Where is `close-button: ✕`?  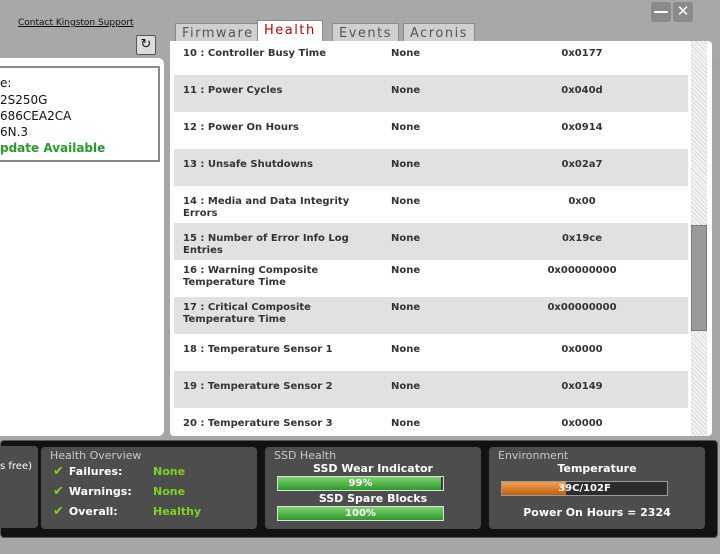 close-button: ✕ is located at coordinates (683, 12).